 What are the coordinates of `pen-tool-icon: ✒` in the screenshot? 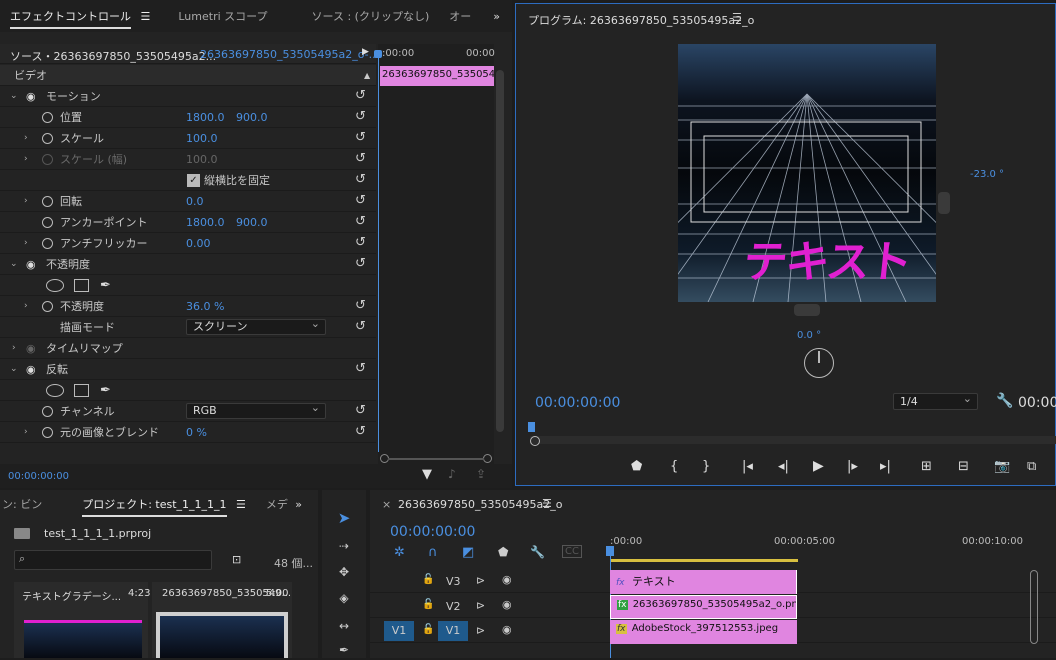 It's located at (344, 650).